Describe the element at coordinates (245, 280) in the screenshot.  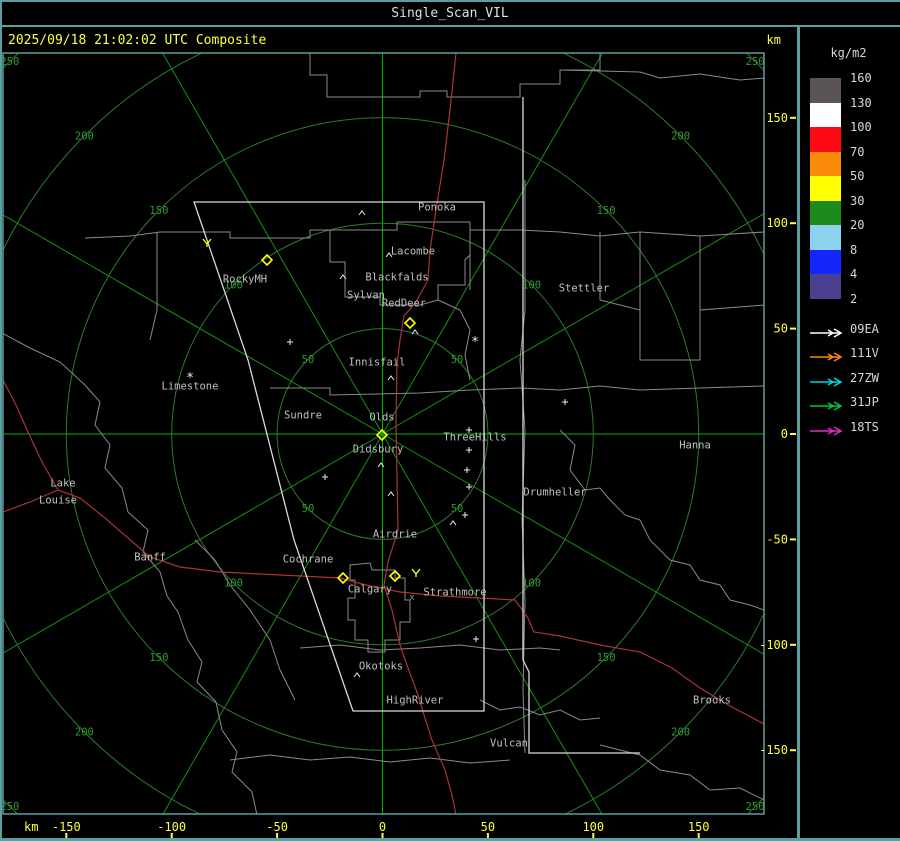
I see `city-label: RockyMH` at that location.